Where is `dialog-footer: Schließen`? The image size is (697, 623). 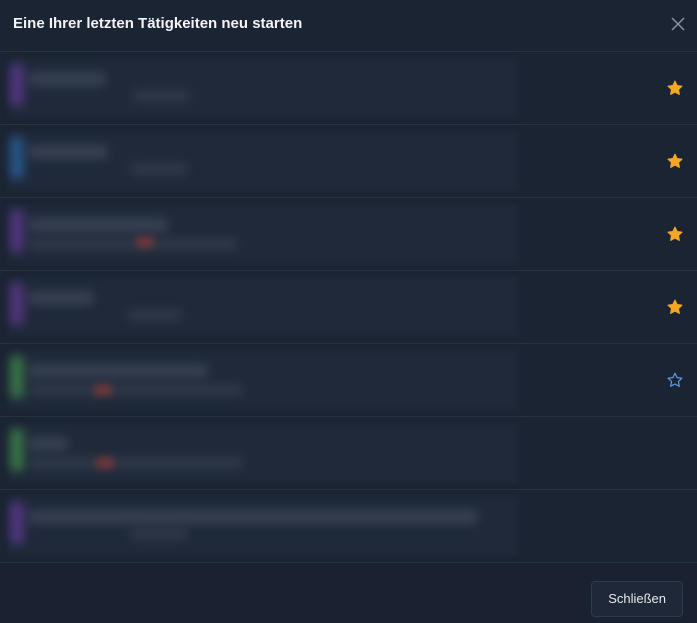 dialog-footer: Schließen is located at coordinates (348, 593).